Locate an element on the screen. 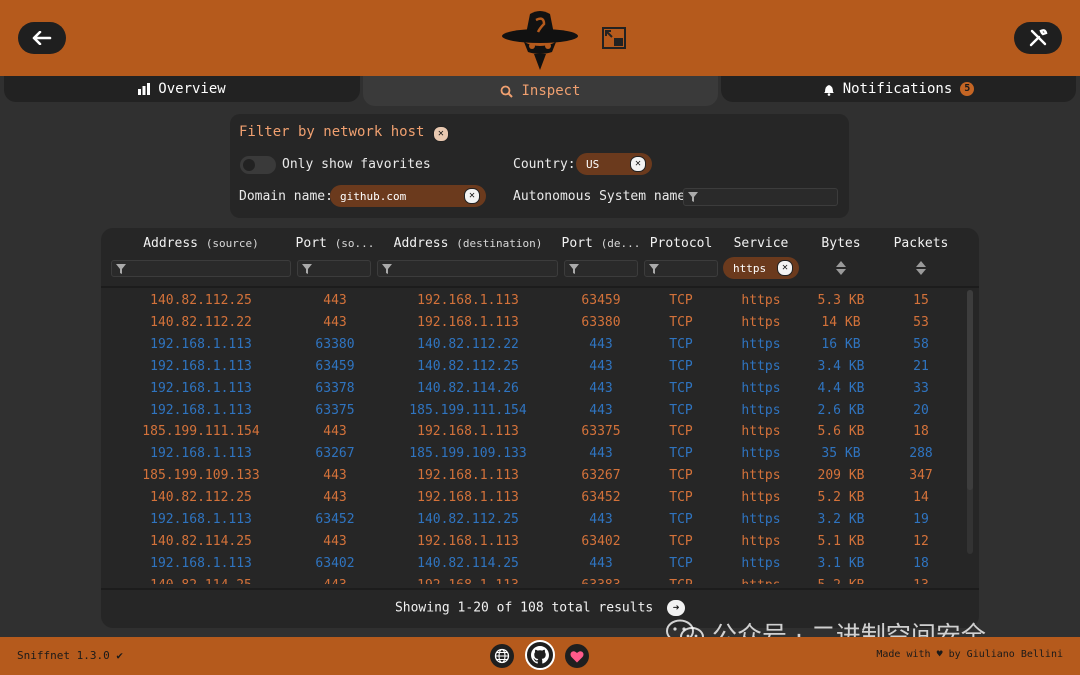 This screenshot has width=1080, height=675. clear-host-filters-icon: ✕ is located at coordinates (440, 134).